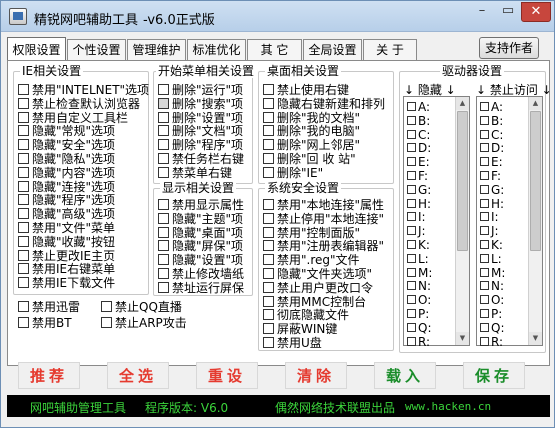 The image size is (555, 428). Describe the element at coordinates (156, 50) in the screenshot. I see `tab-maintenance: 管理维护` at that location.